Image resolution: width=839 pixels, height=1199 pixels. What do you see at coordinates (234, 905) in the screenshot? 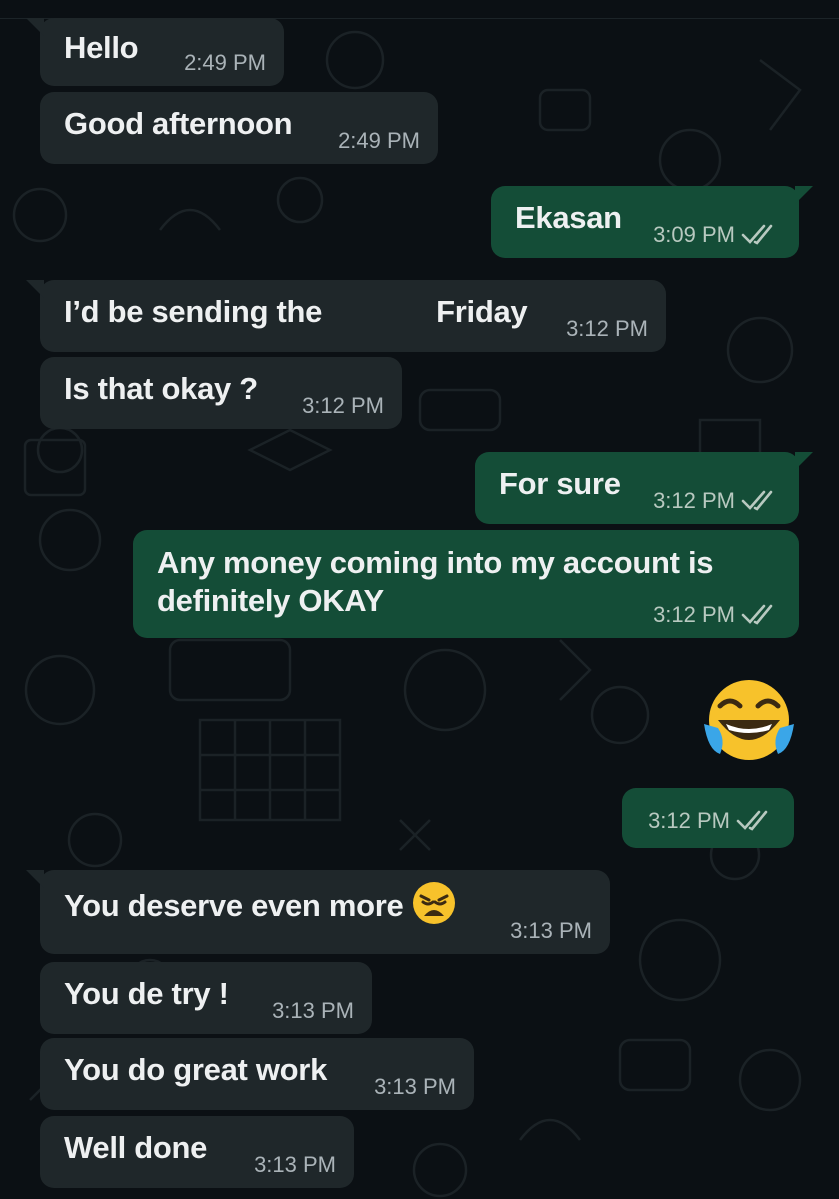
I see `message-text-content: You deserve even more` at bounding box center [234, 905].